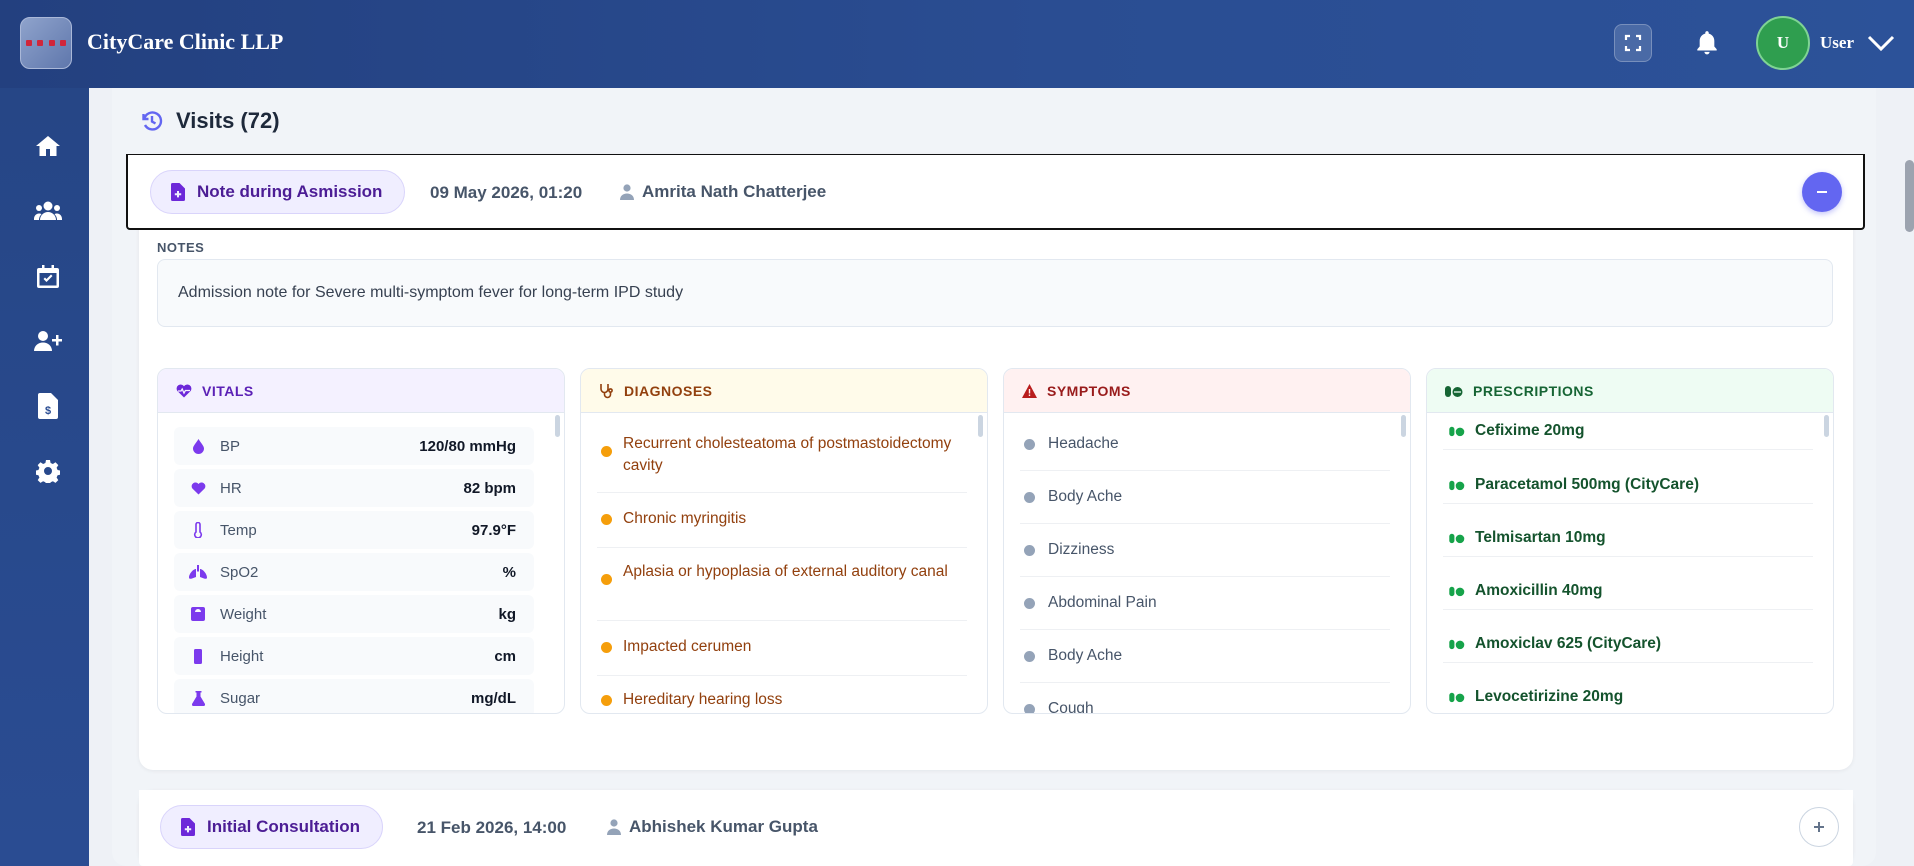 The width and height of the screenshot is (1914, 866). What do you see at coordinates (1089, 390) in the screenshot?
I see `symptoms-title: SYMPTOMS` at bounding box center [1089, 390].